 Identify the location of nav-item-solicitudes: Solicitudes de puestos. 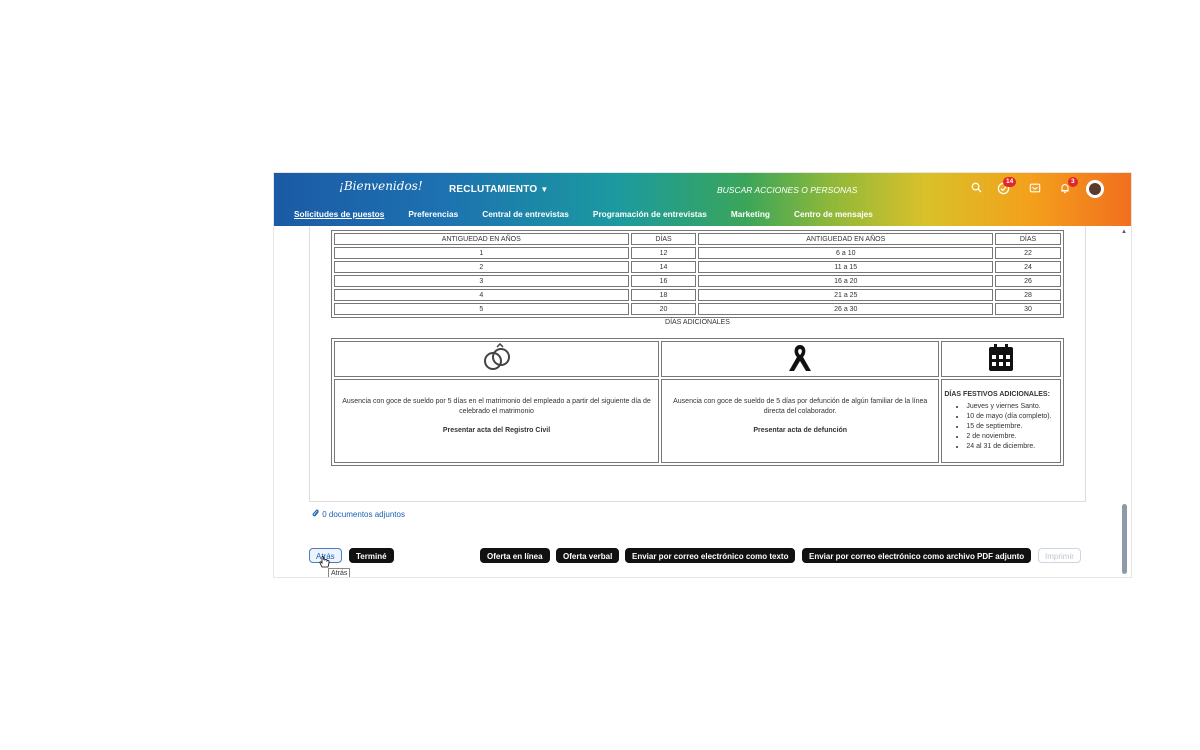
(339, 214).